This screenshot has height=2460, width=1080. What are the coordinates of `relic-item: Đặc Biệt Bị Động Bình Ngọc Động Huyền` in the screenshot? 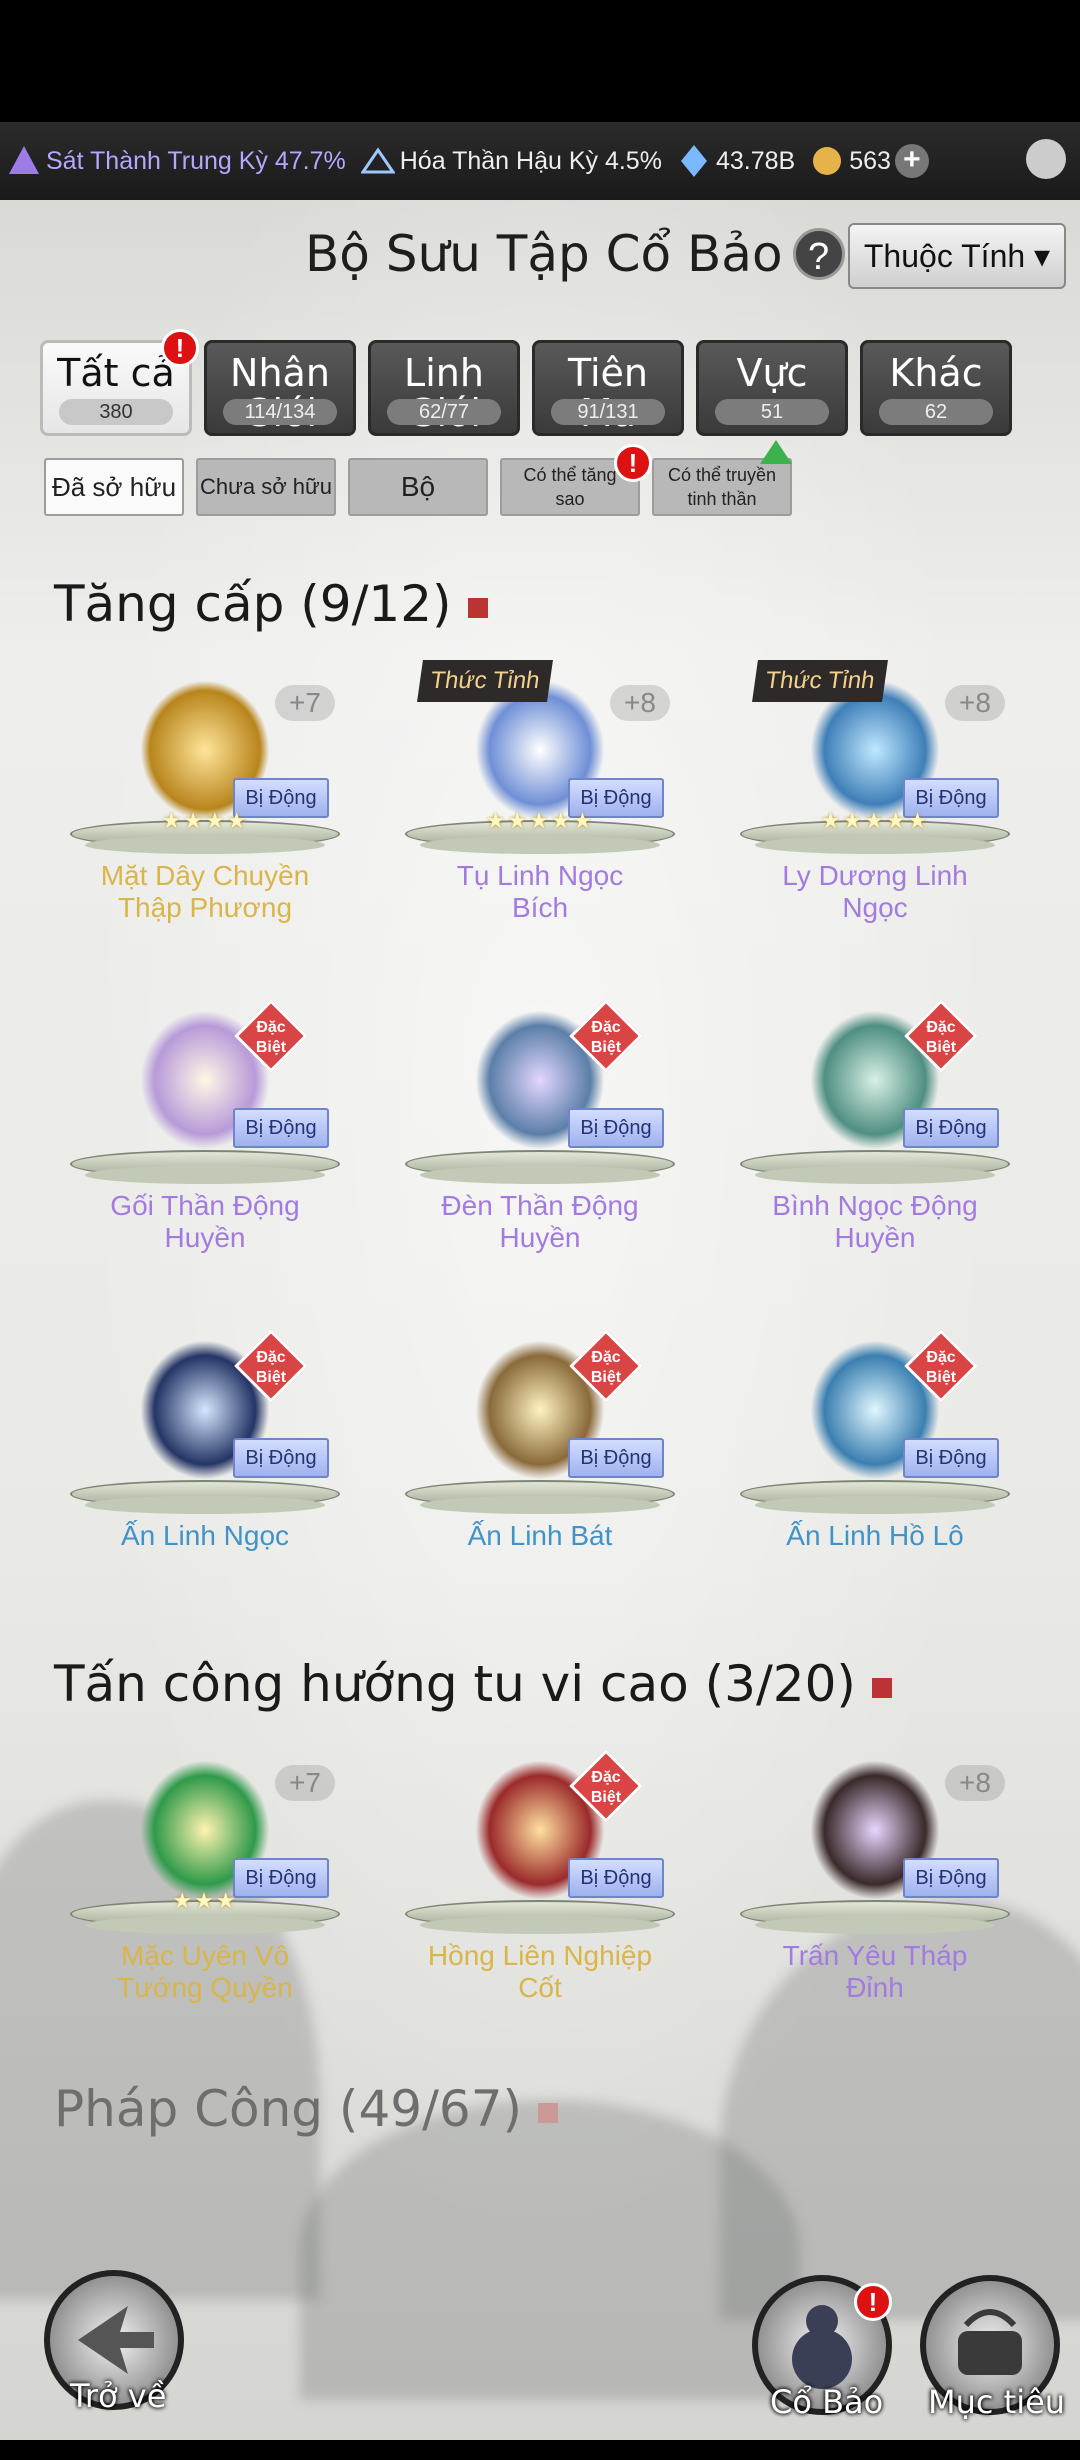 It's located at (875, 1129).